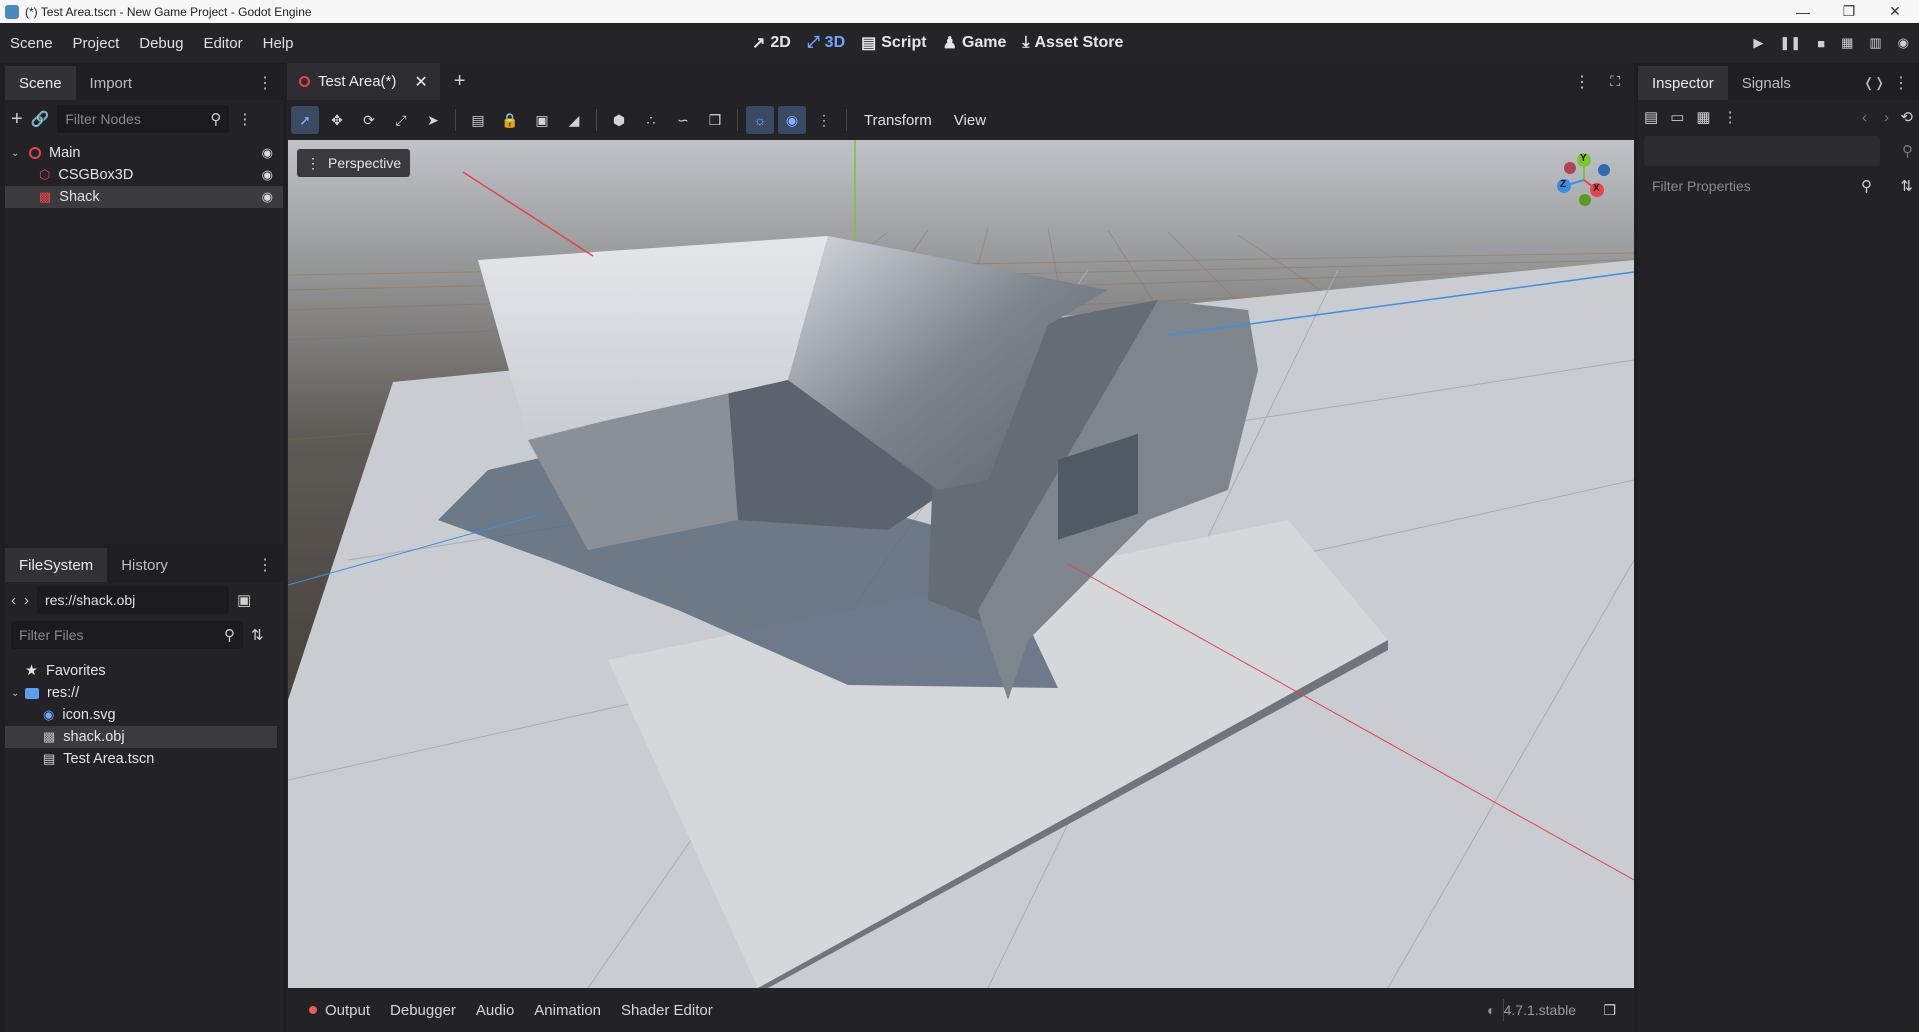  I want to click on perspective-menu: ⋮ Perspective, so click(354, 163).